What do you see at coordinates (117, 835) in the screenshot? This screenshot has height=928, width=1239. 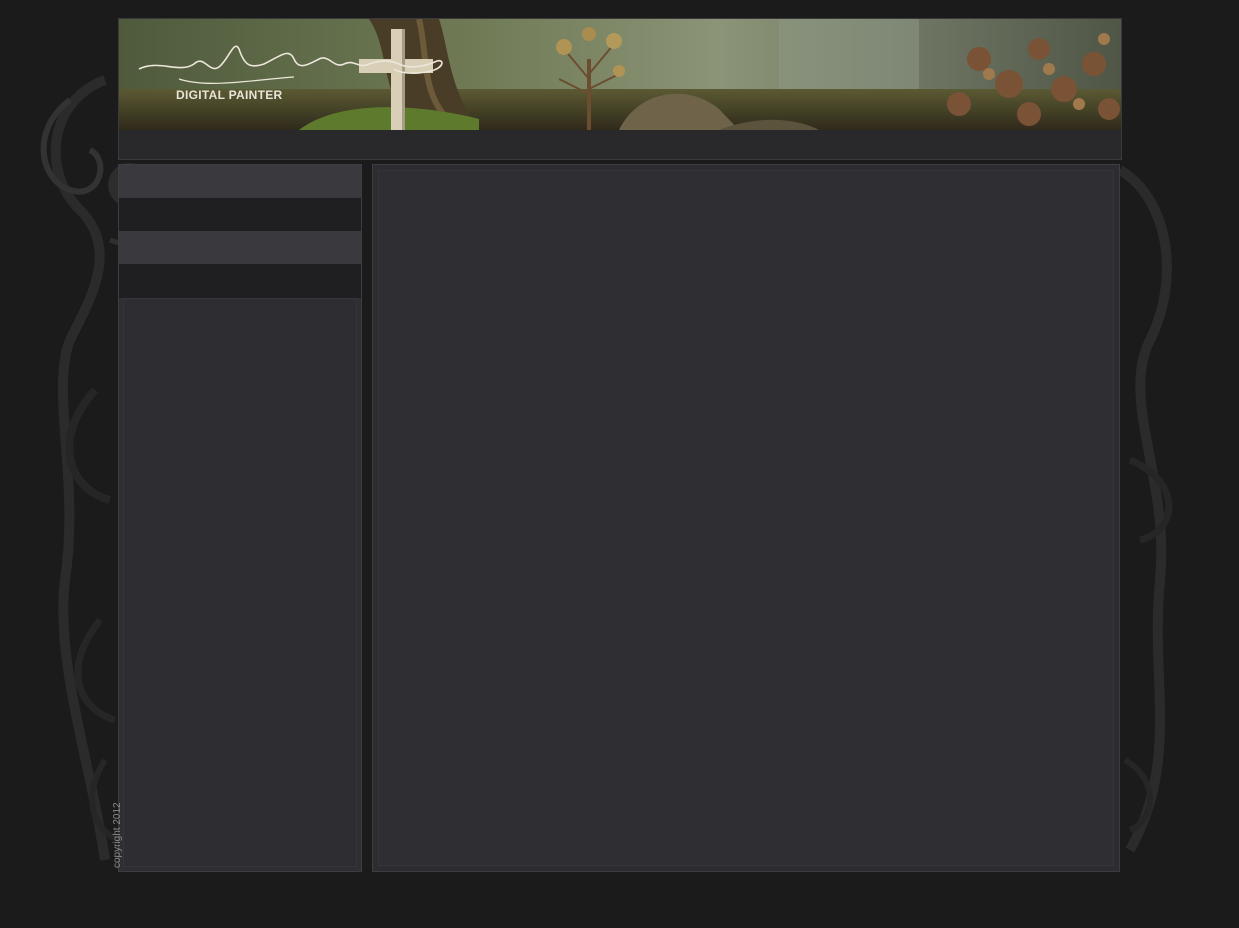 I see `copyright-text: copyright 2012` at bounding box center [117, 835].